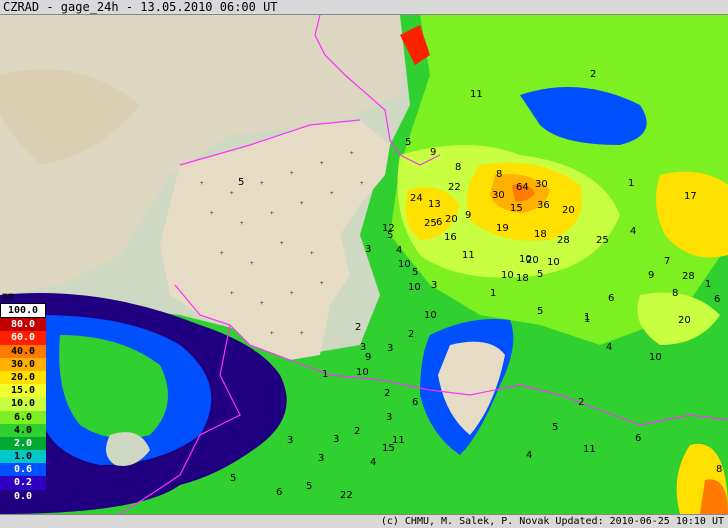  What do you see at coordinates (346, 495) in the screenshot?
I see `station-value: 22` at bounding box center [346, 495].